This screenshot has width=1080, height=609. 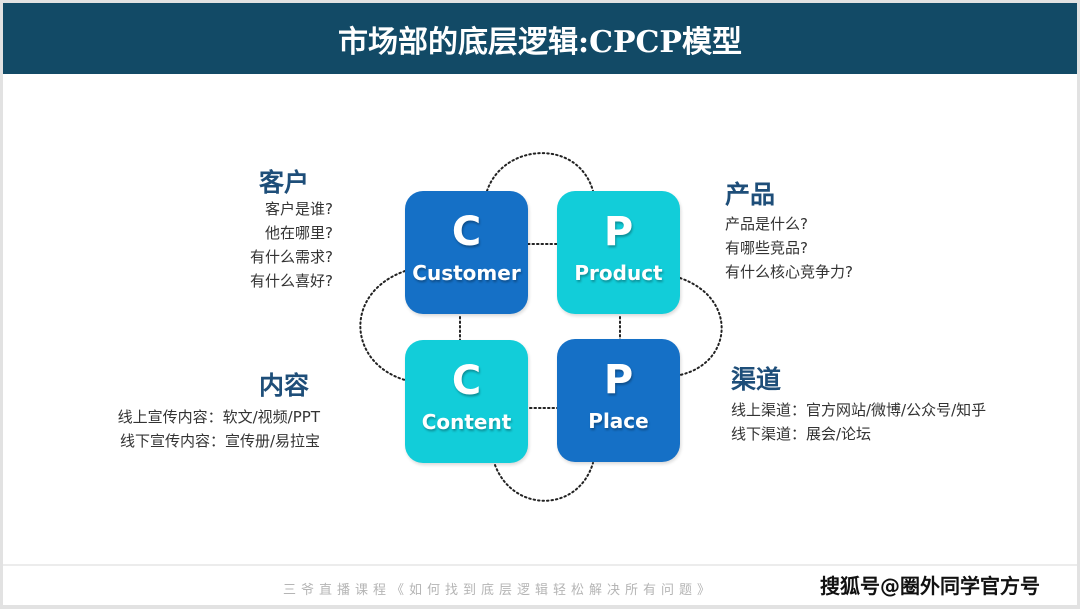 I want to click on box-label: Product, so click(x=618, y=273).